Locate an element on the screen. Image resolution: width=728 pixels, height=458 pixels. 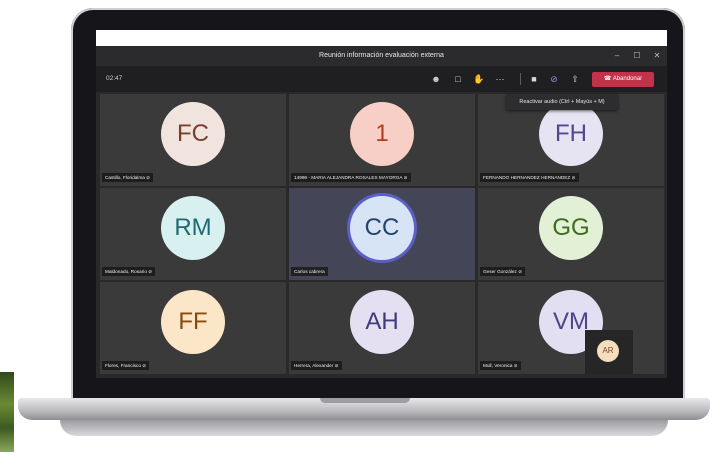
chat-icon: □ is located at coordinates (458, 79).